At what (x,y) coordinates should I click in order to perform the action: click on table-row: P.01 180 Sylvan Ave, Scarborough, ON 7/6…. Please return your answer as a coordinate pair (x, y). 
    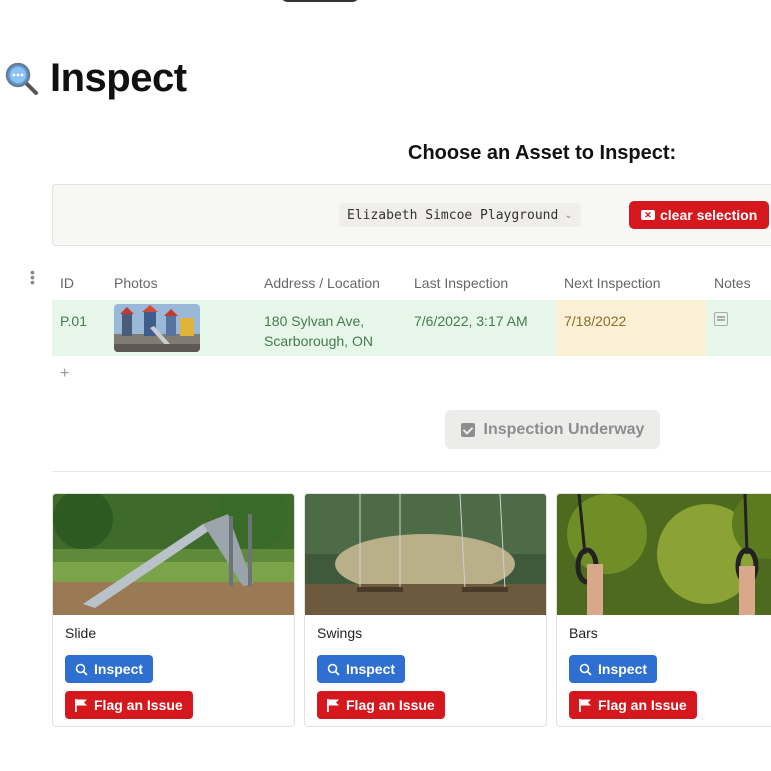
    Looking at the image, I should click on (411, 328).